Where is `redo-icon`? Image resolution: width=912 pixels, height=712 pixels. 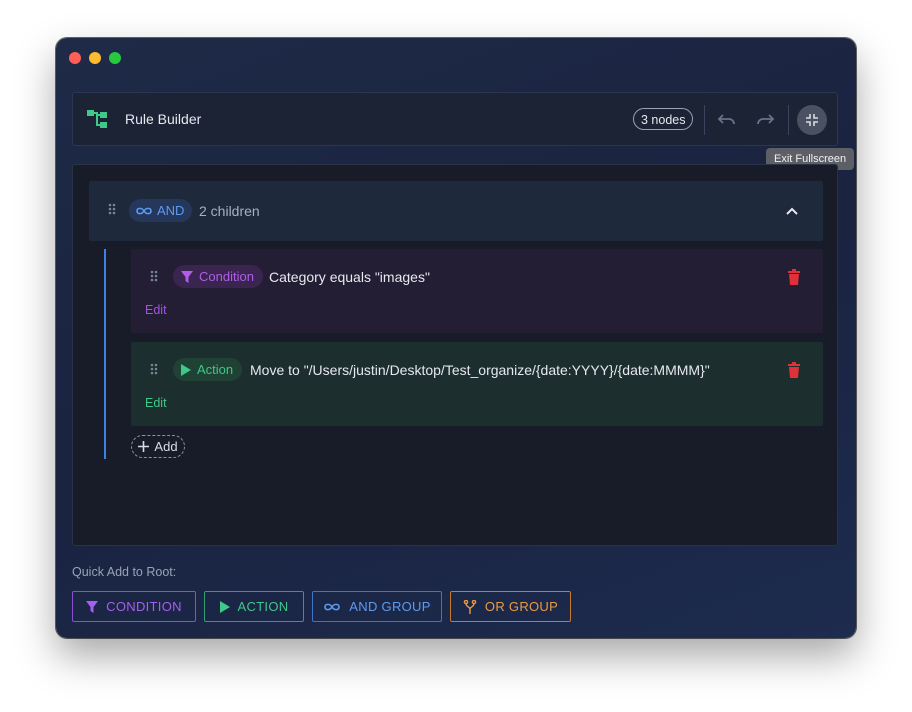
redo-icon is located at coordinates (766, 119).